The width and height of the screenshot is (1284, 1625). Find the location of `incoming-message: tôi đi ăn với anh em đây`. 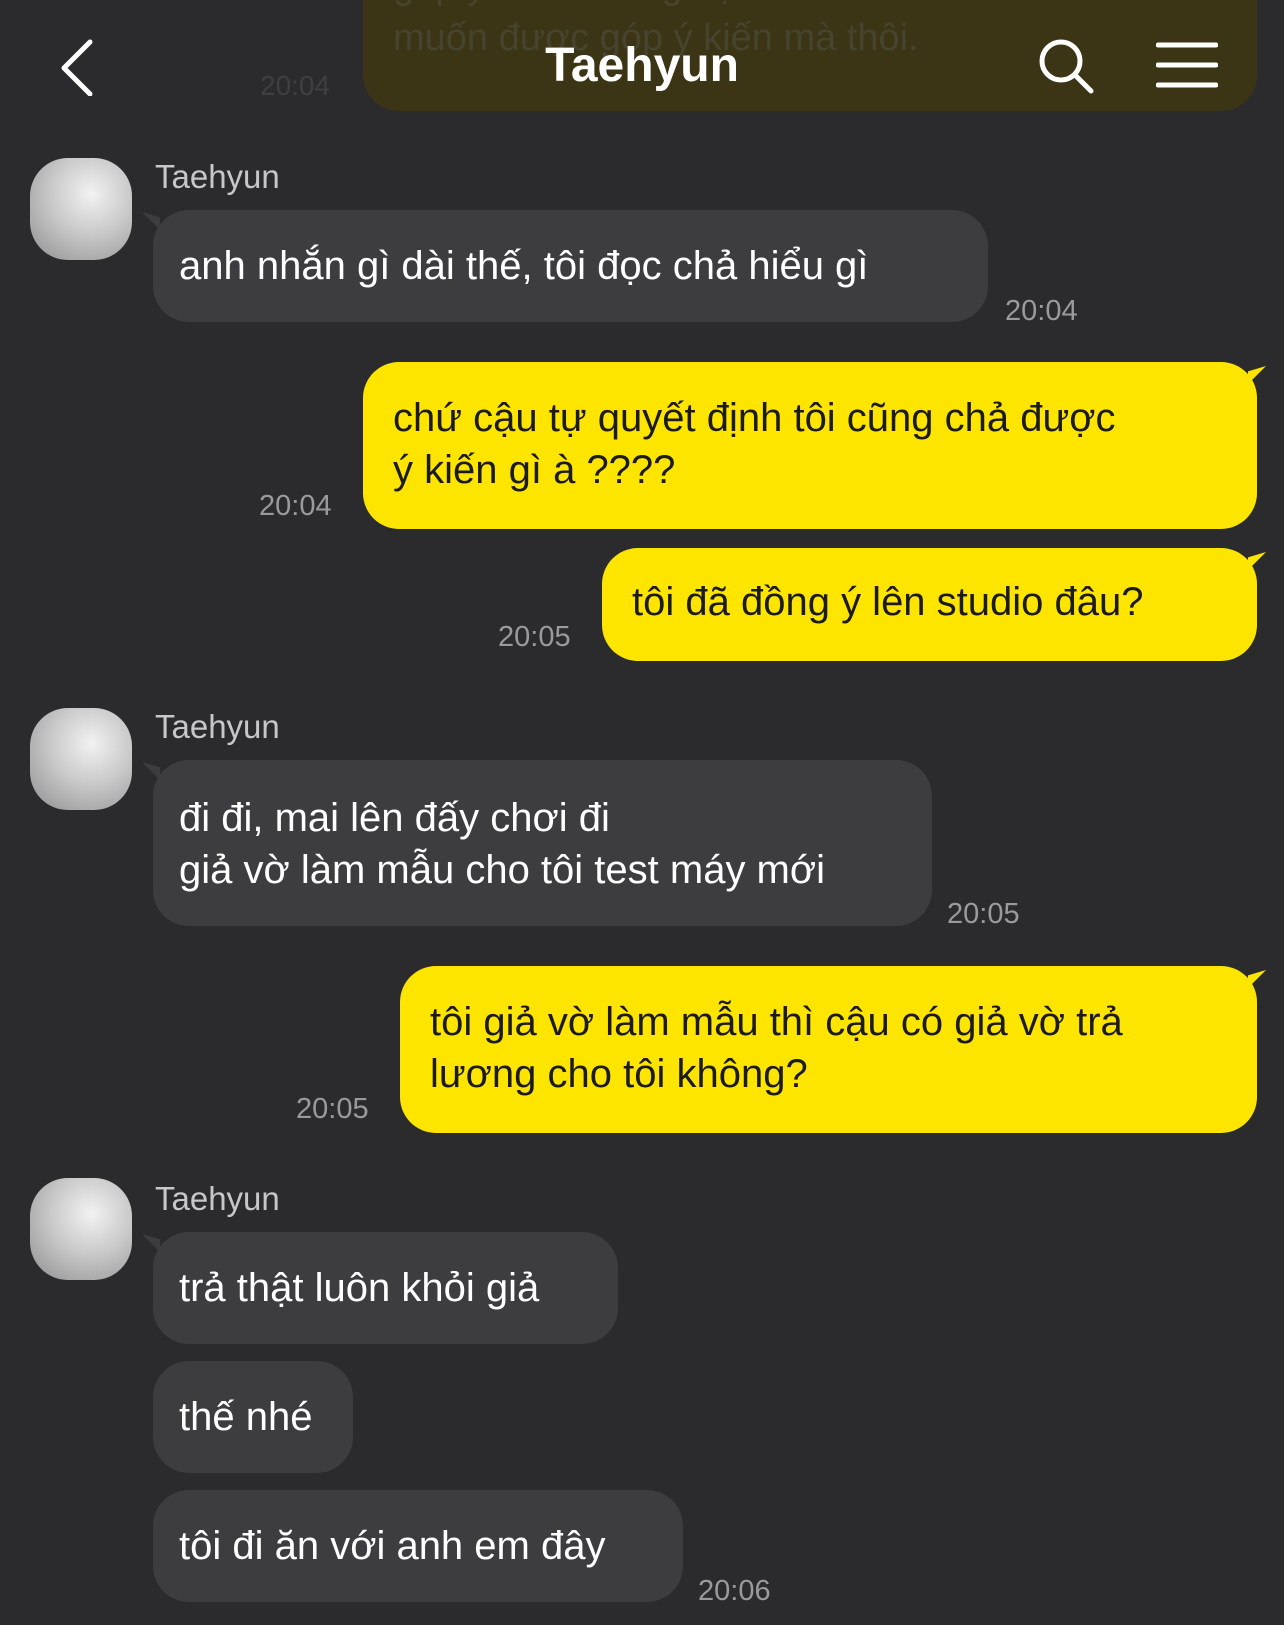

incoming-message: tôi đi ăn với anh em đây is located at coordinates (418, 1546).